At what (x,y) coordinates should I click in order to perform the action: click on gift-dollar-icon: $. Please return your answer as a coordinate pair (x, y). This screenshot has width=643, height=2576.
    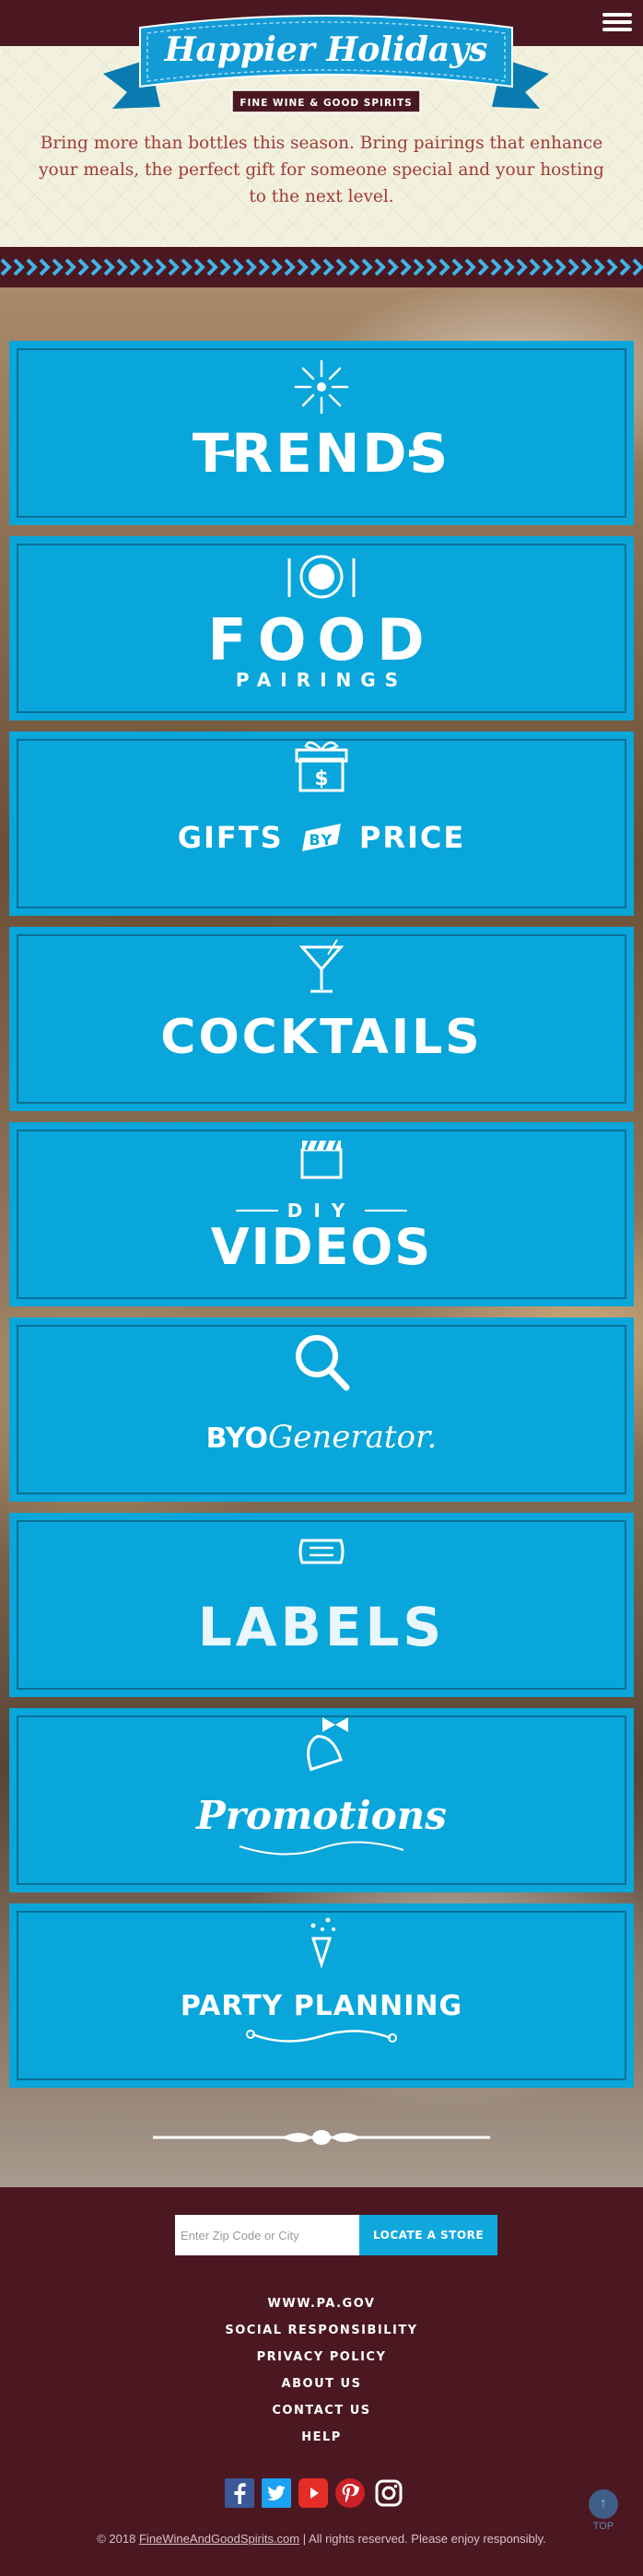
    Looking at the image, I should click on (321, 796).